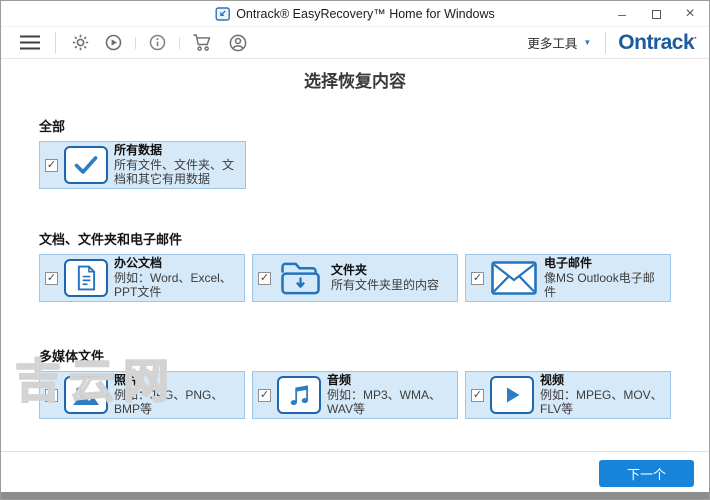  I want to click on card-photos: ✓ 照片 例如：JPG、PNG、BMP等, so click(142, 395).